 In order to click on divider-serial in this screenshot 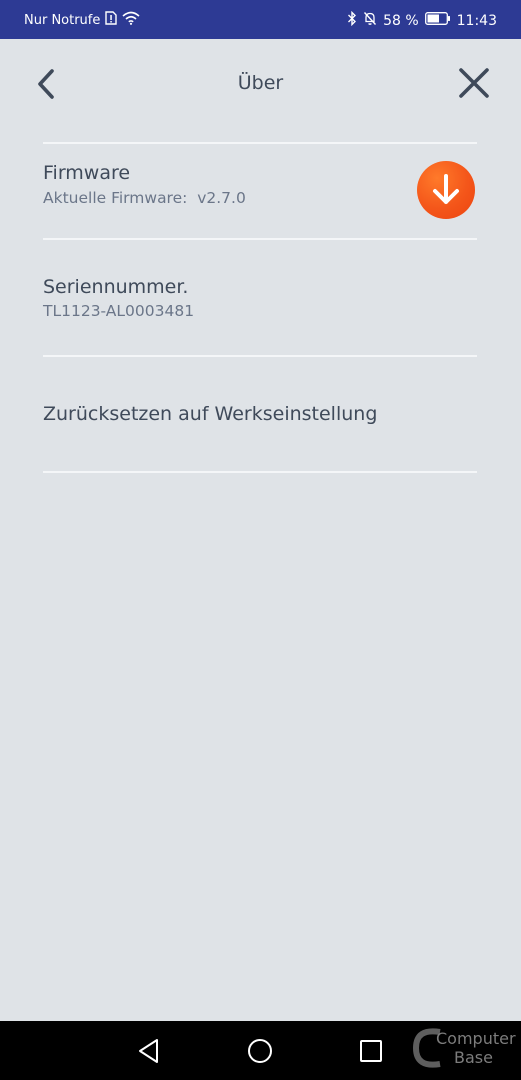, I will do `click(260, 356)`.